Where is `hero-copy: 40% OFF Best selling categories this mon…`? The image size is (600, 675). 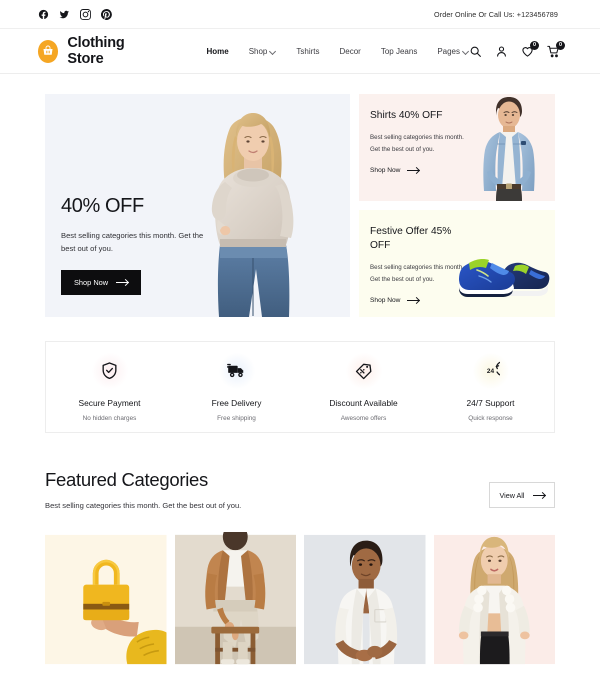
hero-copy: 40% OFF Best selling categories this mon… is located at coordinates (141, 245).